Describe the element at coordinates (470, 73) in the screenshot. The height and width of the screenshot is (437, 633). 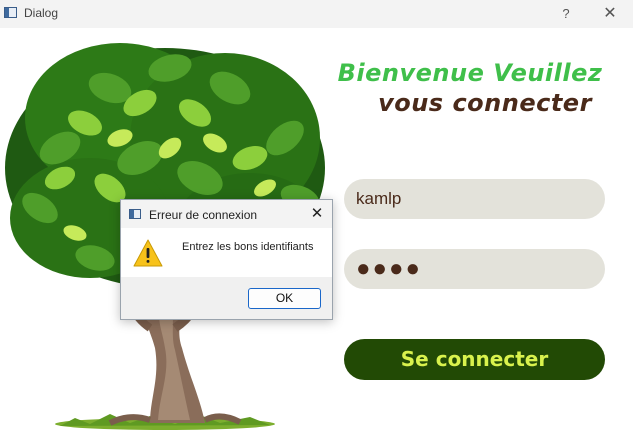
I see `welcome-heading-line1: Bienvenue Veuillez` at that location.